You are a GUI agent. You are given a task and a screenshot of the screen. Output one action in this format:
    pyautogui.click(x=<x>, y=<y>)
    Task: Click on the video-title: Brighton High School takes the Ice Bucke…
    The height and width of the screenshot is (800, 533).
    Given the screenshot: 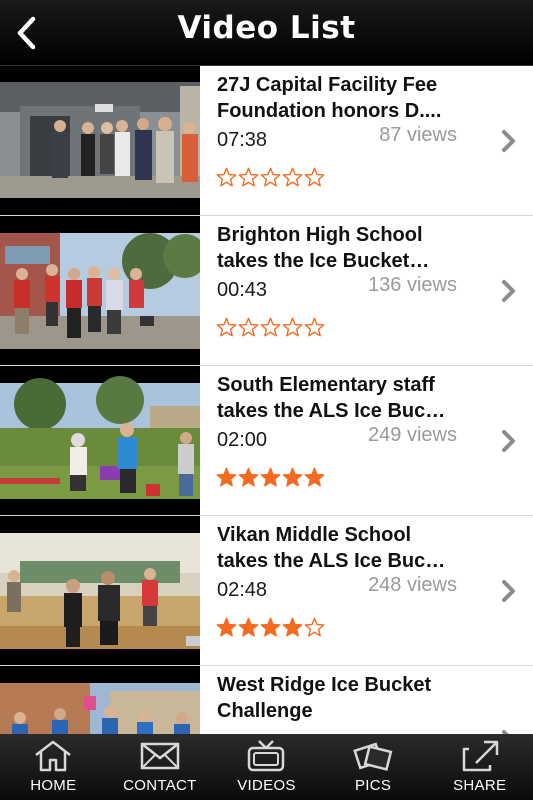 What is the action you would take?
    pyautogui.click(x=323, y=248)
    